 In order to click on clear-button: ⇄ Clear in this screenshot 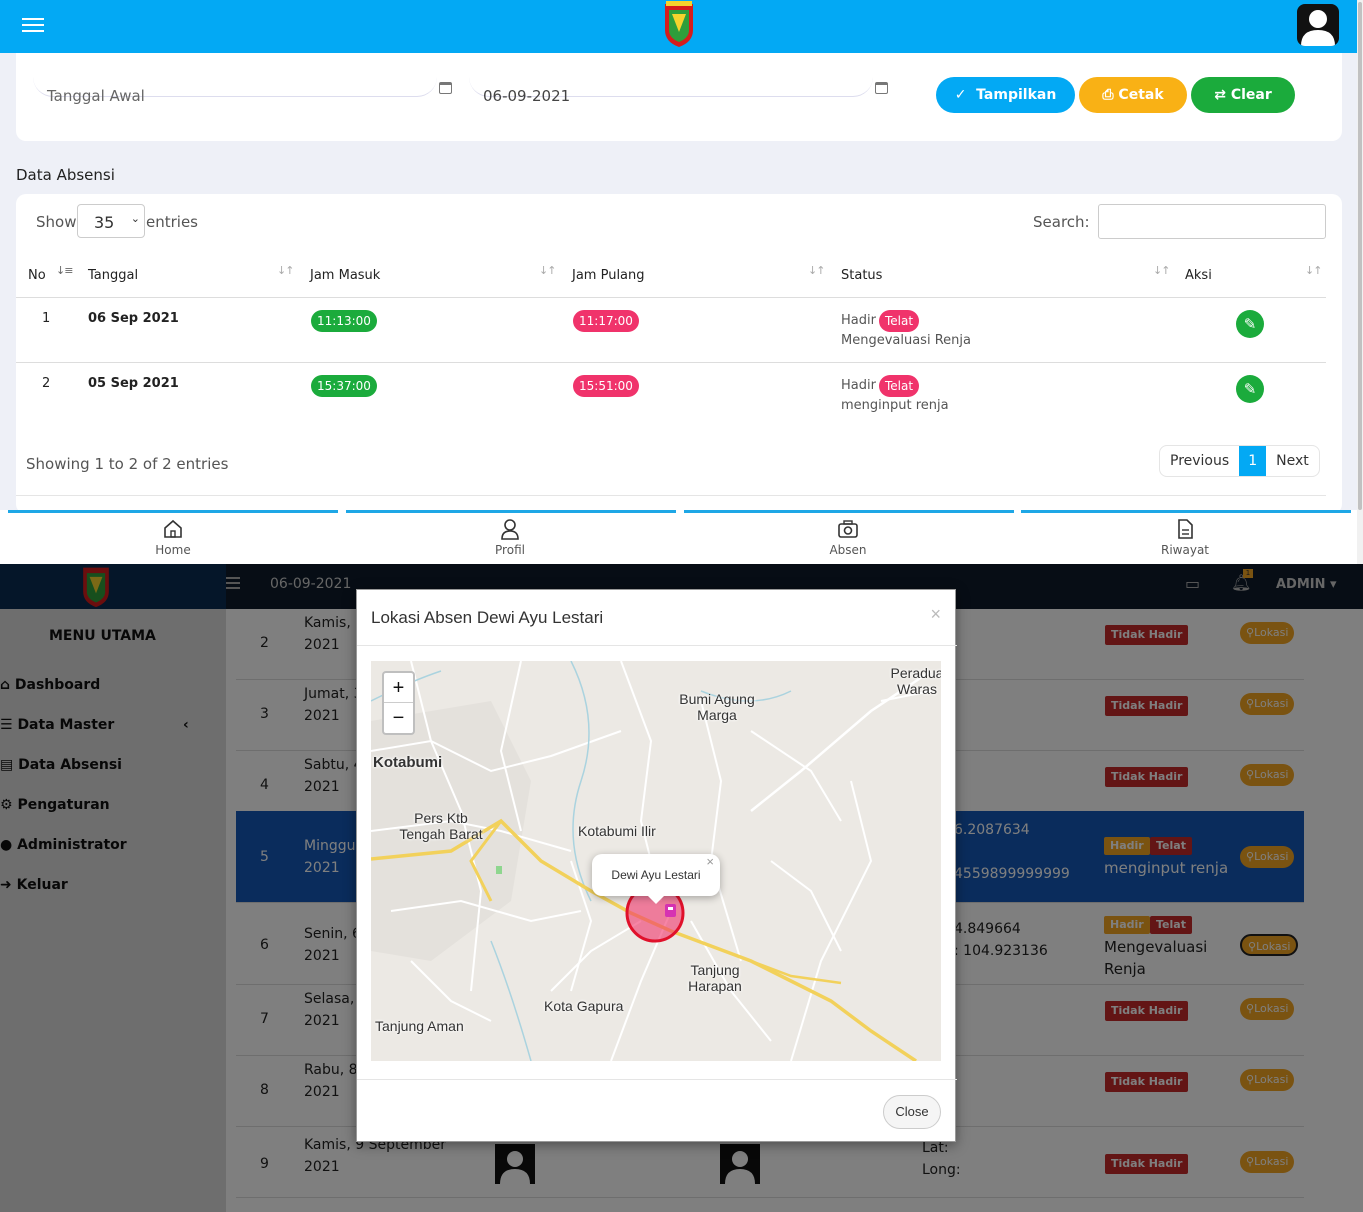, I will do `click(1243, 95)`.